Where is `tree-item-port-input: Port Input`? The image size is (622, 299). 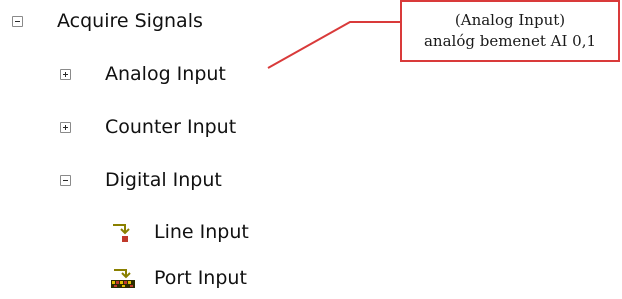
tree-item-port-input: Port Input is located at coordinates (178, 278).